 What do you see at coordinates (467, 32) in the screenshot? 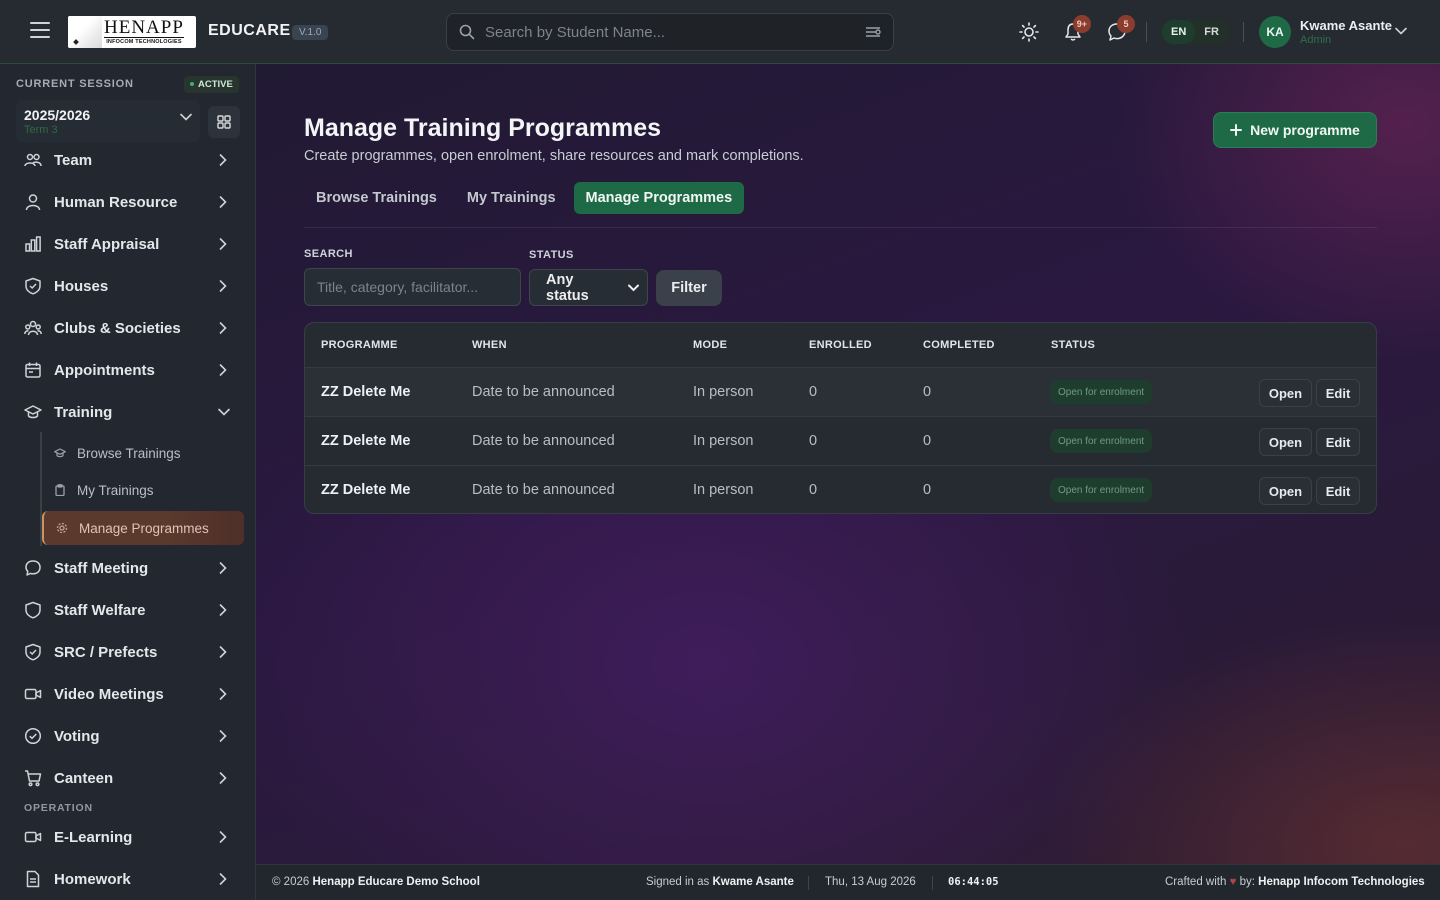
I see `search-icon` at bounding box center [467, 32].